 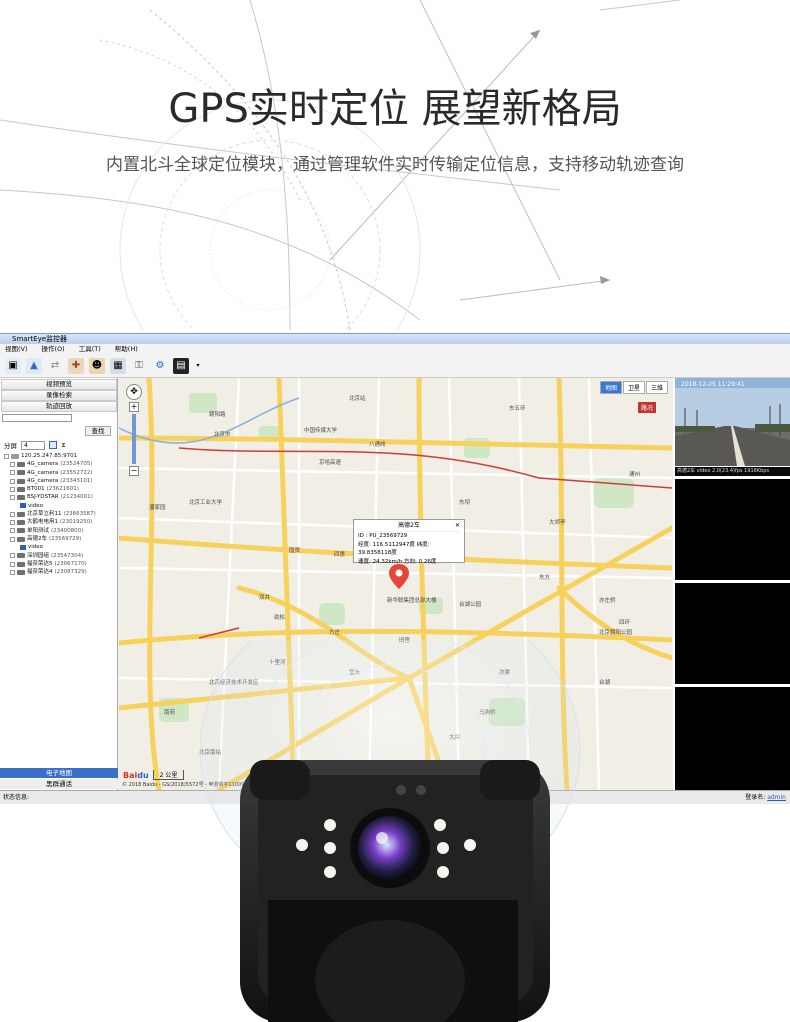 What do you see at coordinates (23, 506) in the screenshot?
I see `video-channel-icon` at bounding box center [23, 506].